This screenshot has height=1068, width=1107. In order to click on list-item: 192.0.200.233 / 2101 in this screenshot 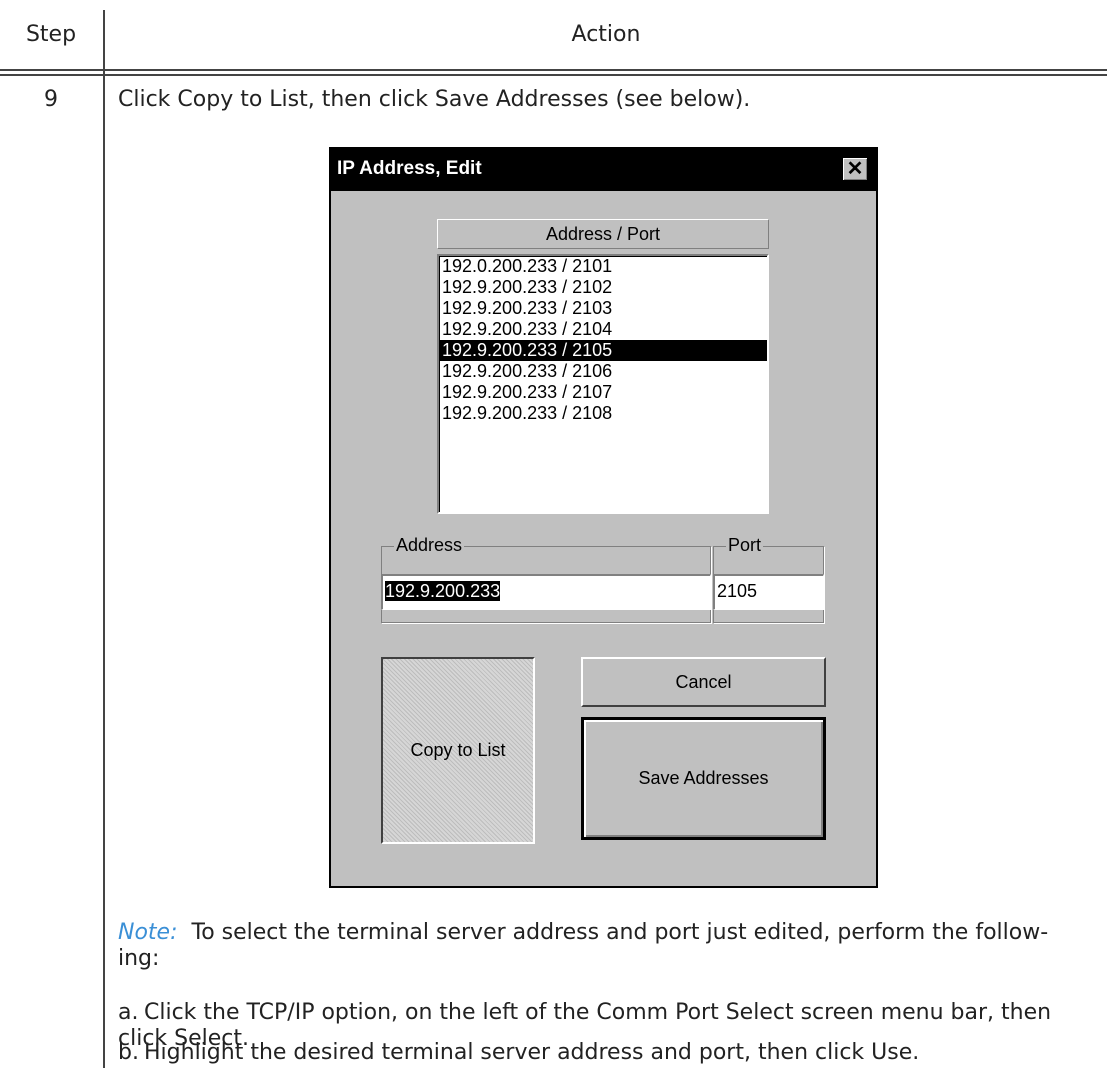, I will do `click(603, 266)`.